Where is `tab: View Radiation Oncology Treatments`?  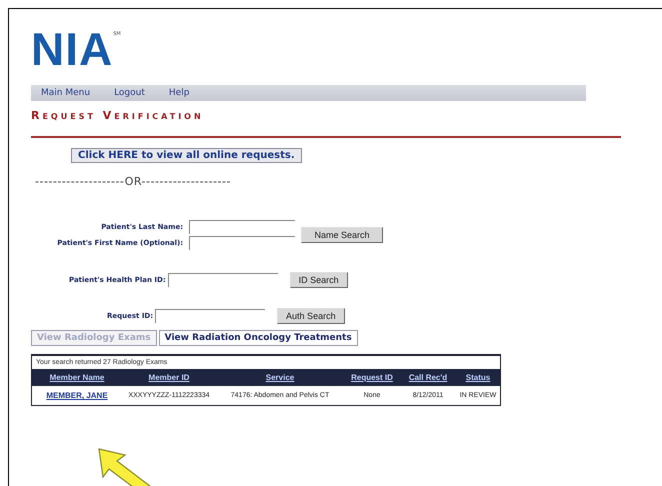 tab: View Radiation Oncology Treatments is located at coordinates (258, 338).